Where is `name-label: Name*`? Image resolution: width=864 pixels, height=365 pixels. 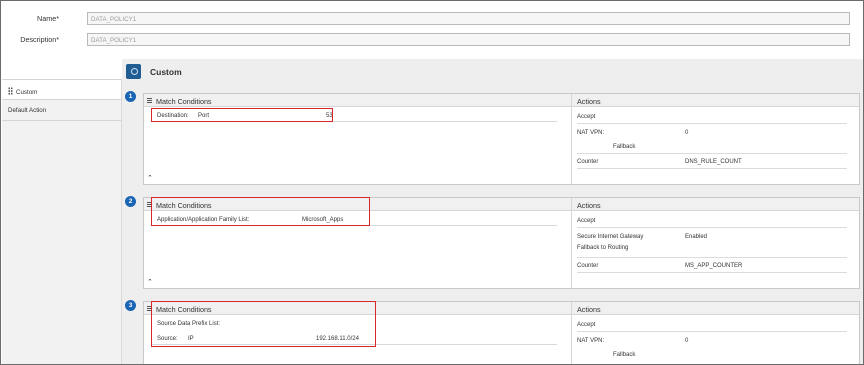 name-label: Name* is located at coordinates (48, 18).